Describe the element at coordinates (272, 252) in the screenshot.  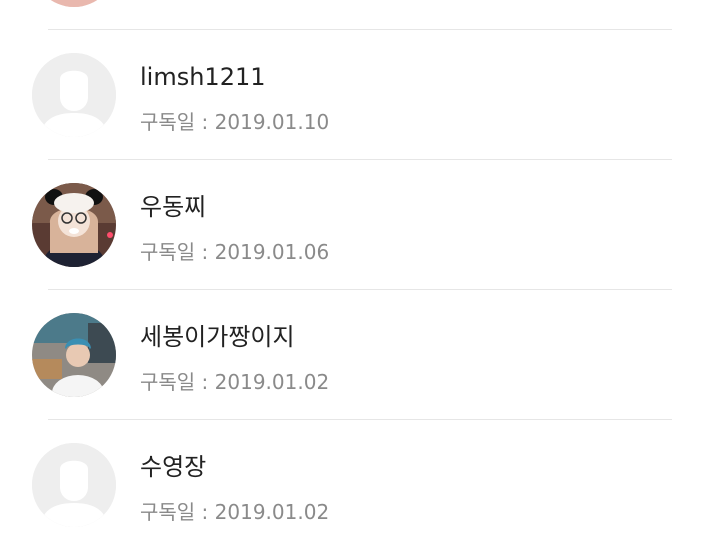
I see `subscribe-date-value: 2019.01.06` at that location.